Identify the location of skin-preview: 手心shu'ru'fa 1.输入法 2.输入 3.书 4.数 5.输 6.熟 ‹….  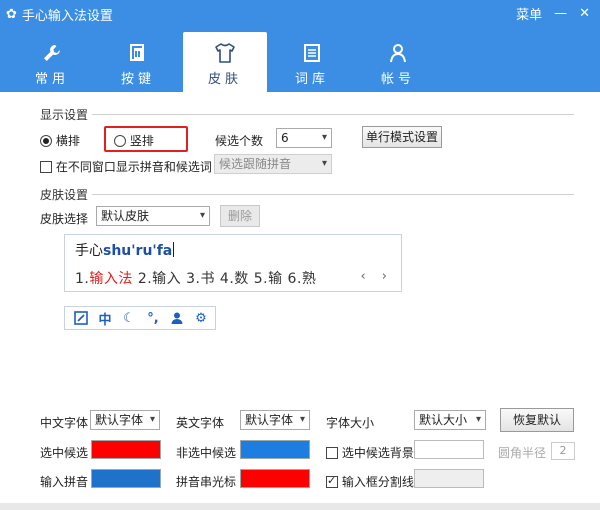
(233, 263).